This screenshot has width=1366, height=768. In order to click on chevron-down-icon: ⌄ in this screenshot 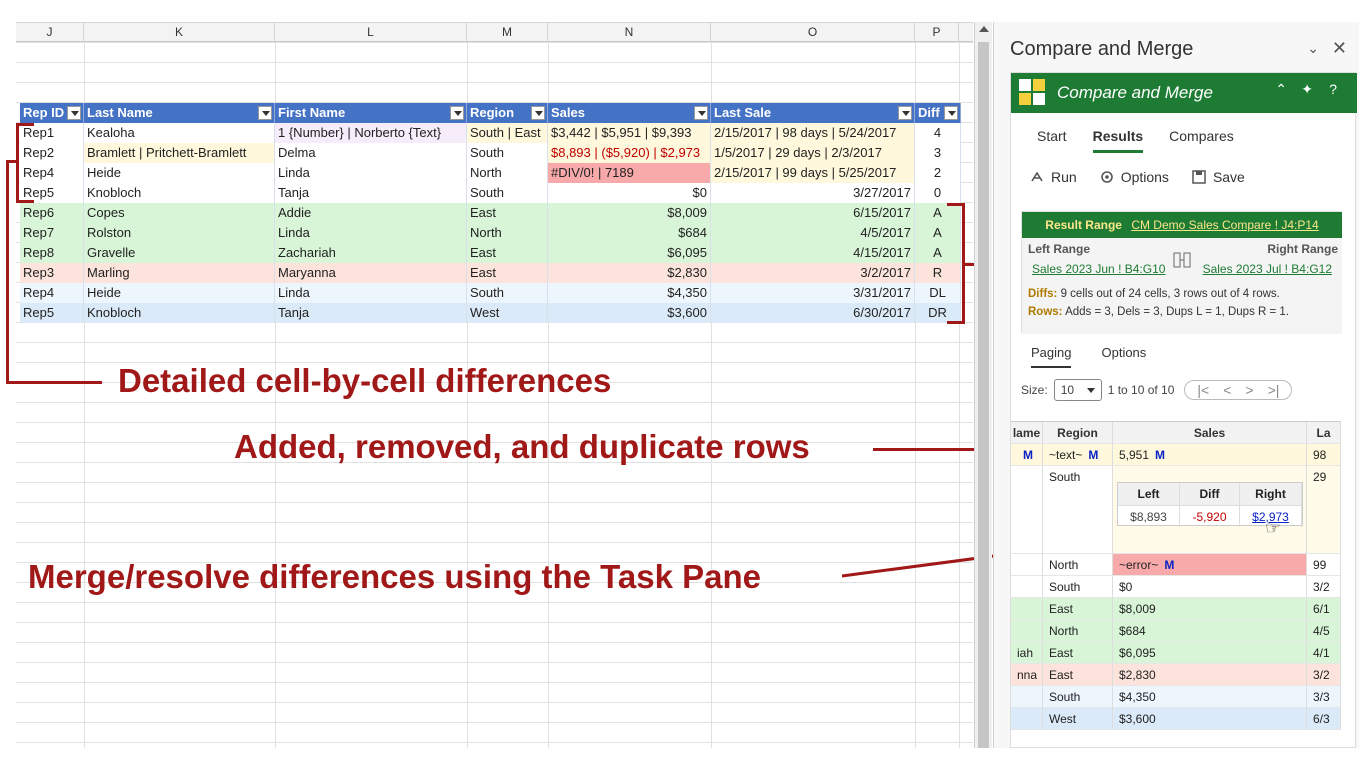, I will do `click(1313, 48)`.